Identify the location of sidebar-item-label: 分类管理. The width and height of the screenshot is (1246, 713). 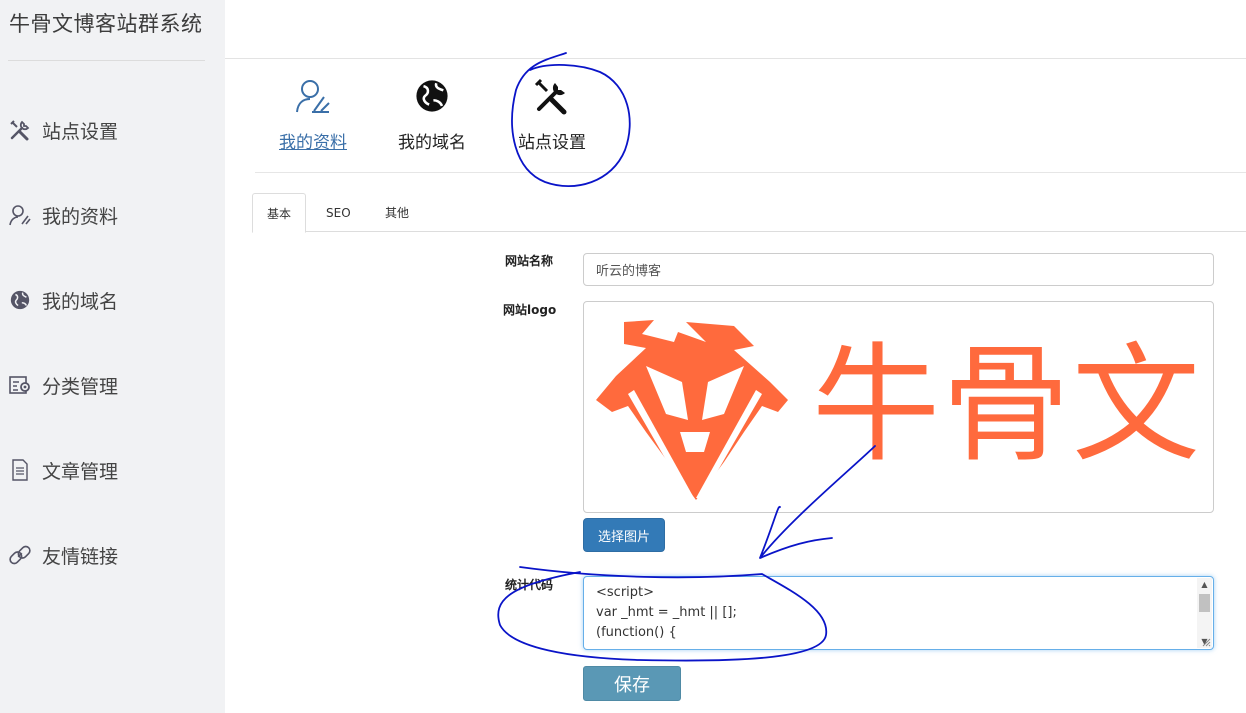
(80, 386).